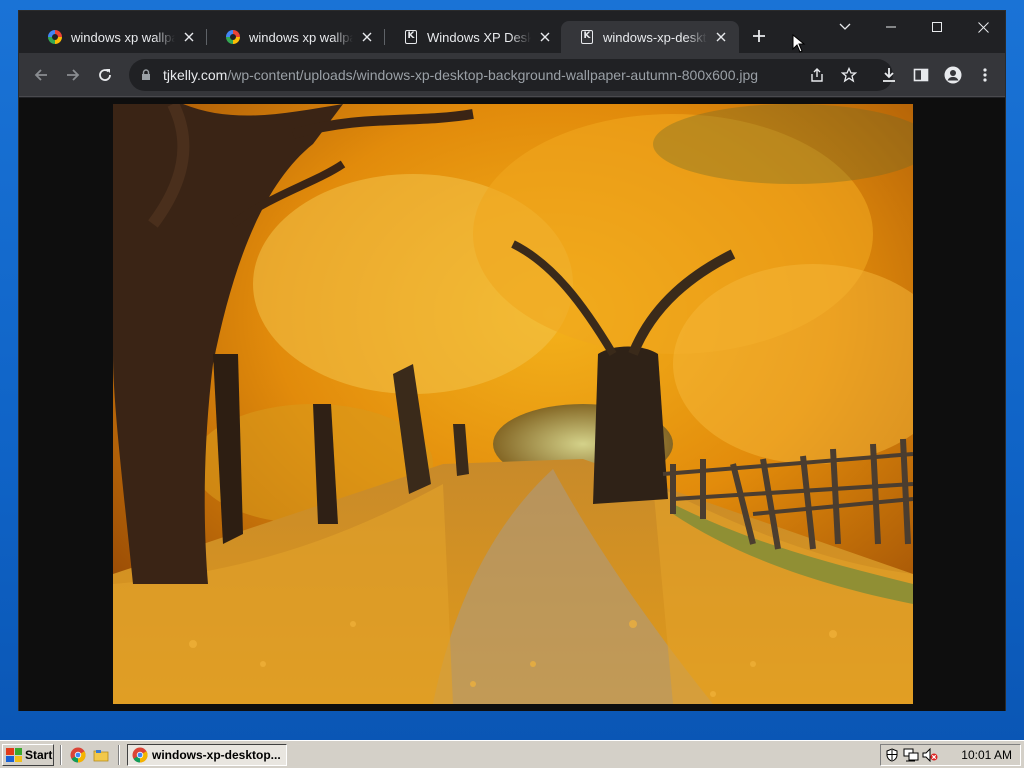 Image resolution: width=1024 pixels, height=768 pixels. I want to click on mouse-cursor-icon, so click(799, 43).